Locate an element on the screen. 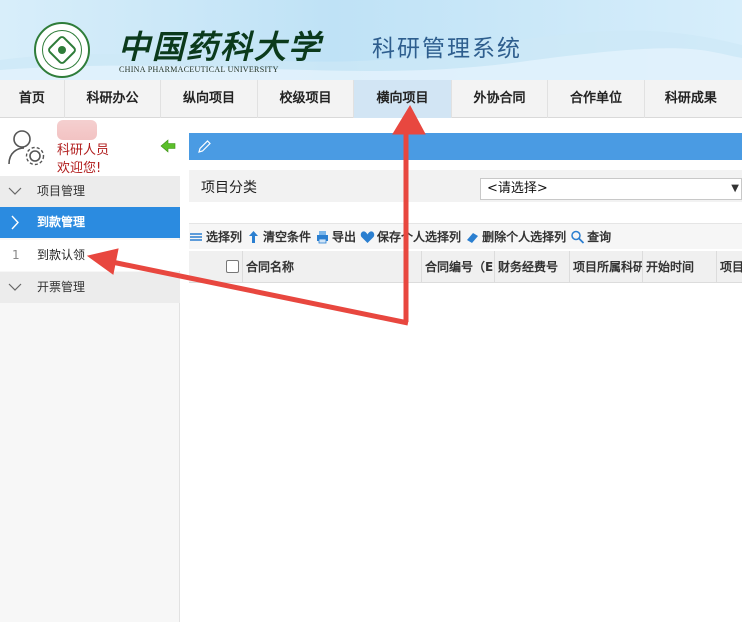 The image size is (742, 622). save-personal-columns-label: 保存个人选择列 is located at coordinates (419, 237).